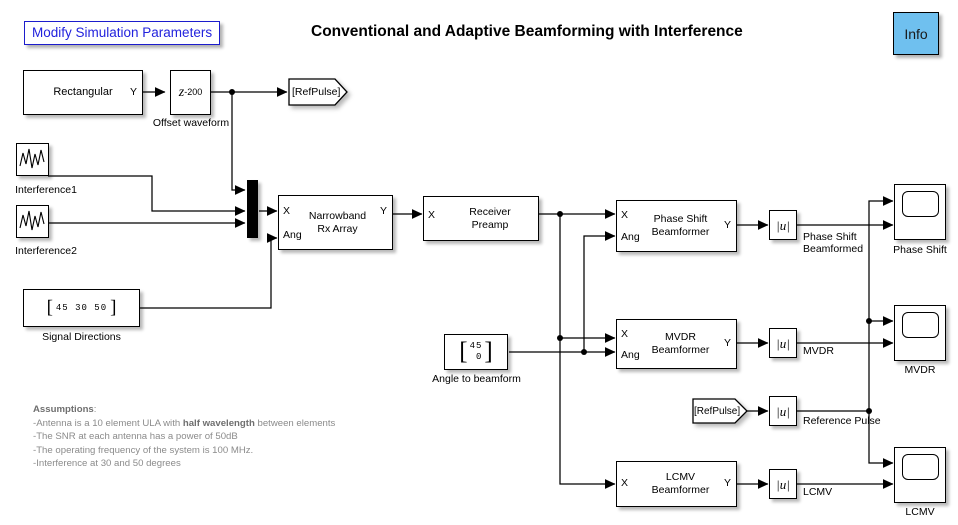  Describe the element at coordinates (383, 211) in the screenshot. I see `narrowband-out-port-y: Y` at that location.